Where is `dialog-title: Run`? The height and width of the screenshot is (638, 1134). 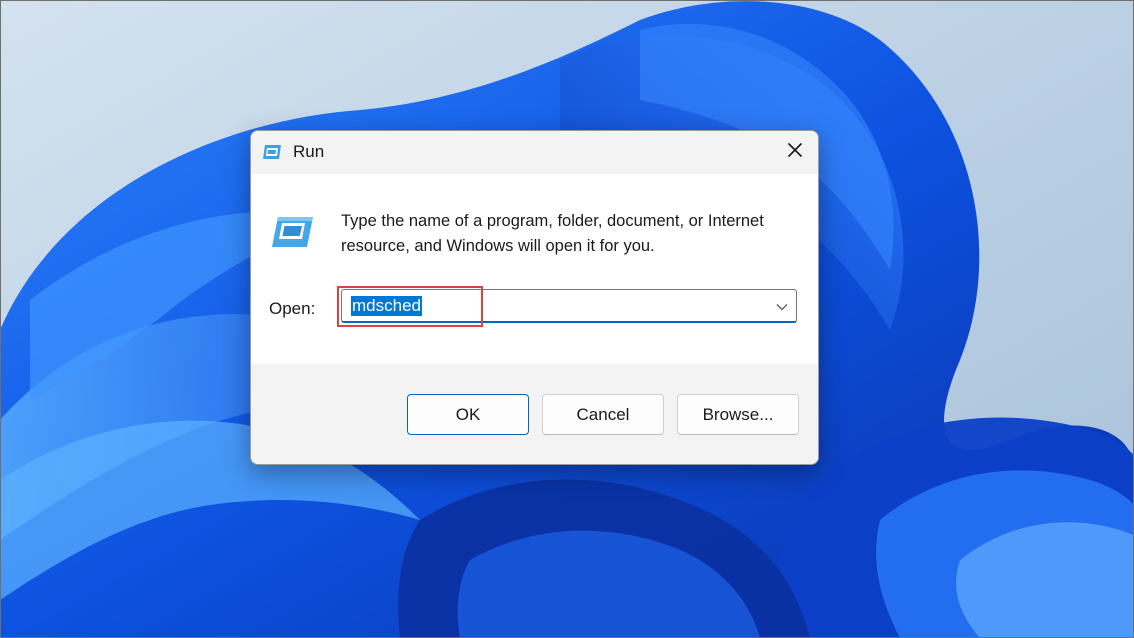
dialog-title: Run is located at coordinates (309, 151).